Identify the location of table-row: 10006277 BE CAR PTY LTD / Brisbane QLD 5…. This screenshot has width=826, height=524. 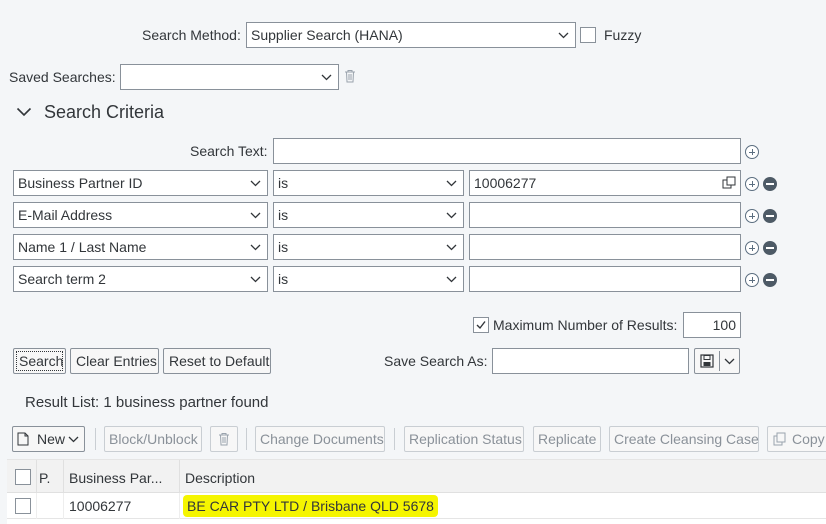
(416, 506).